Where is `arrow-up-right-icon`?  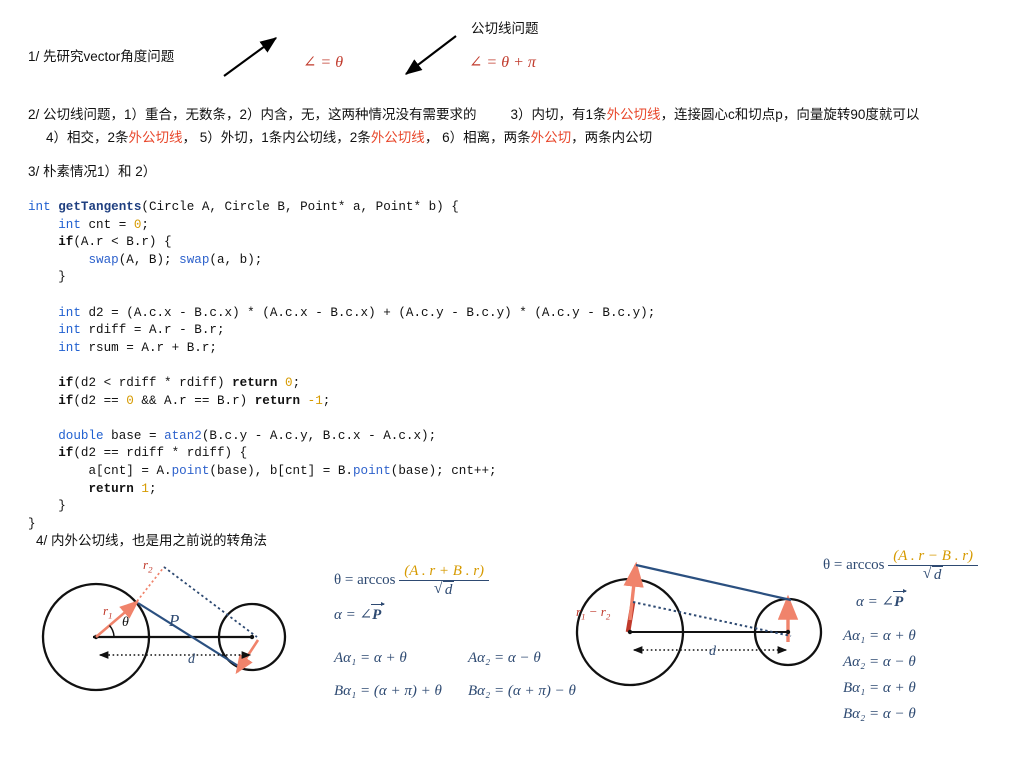
arrow-up-right-icon is located at coordinates (250, 57).